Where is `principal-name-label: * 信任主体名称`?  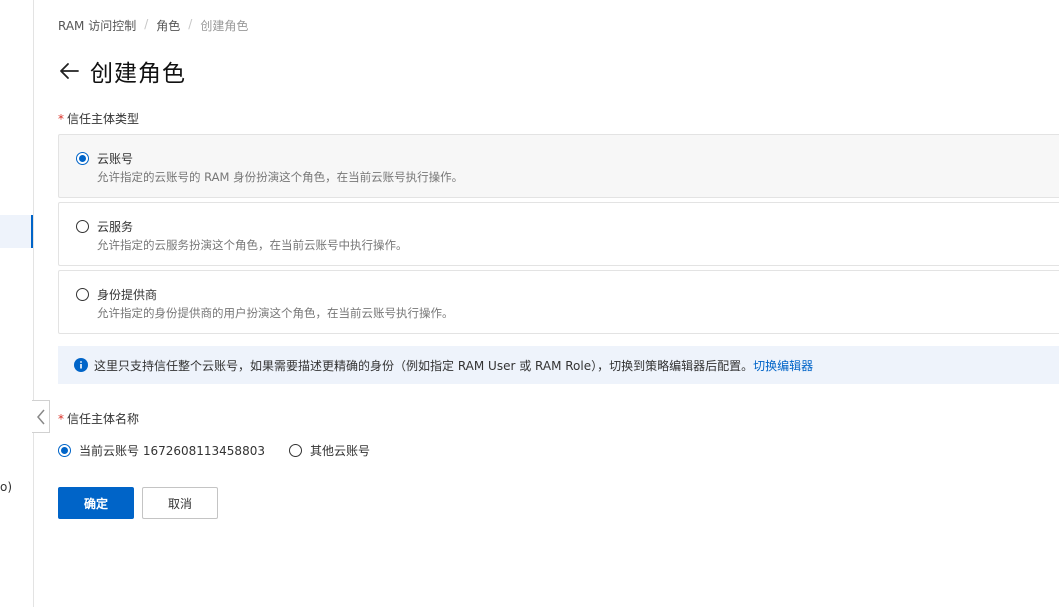 principal-name-label: * 信任主体名称 is located at coordinates (98, 418).